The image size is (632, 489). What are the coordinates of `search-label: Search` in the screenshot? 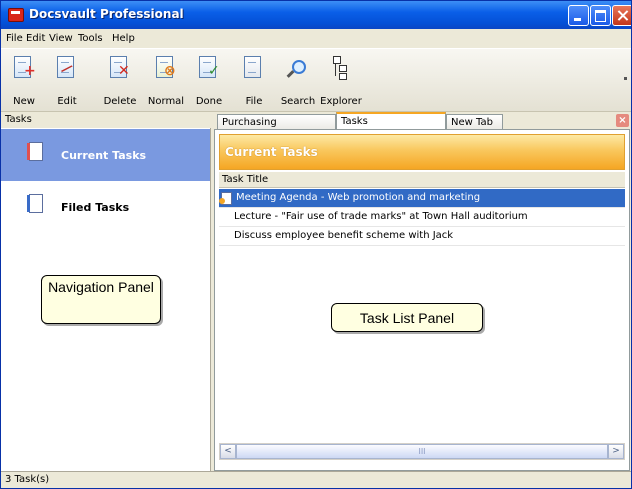 It's located at (298, 101).